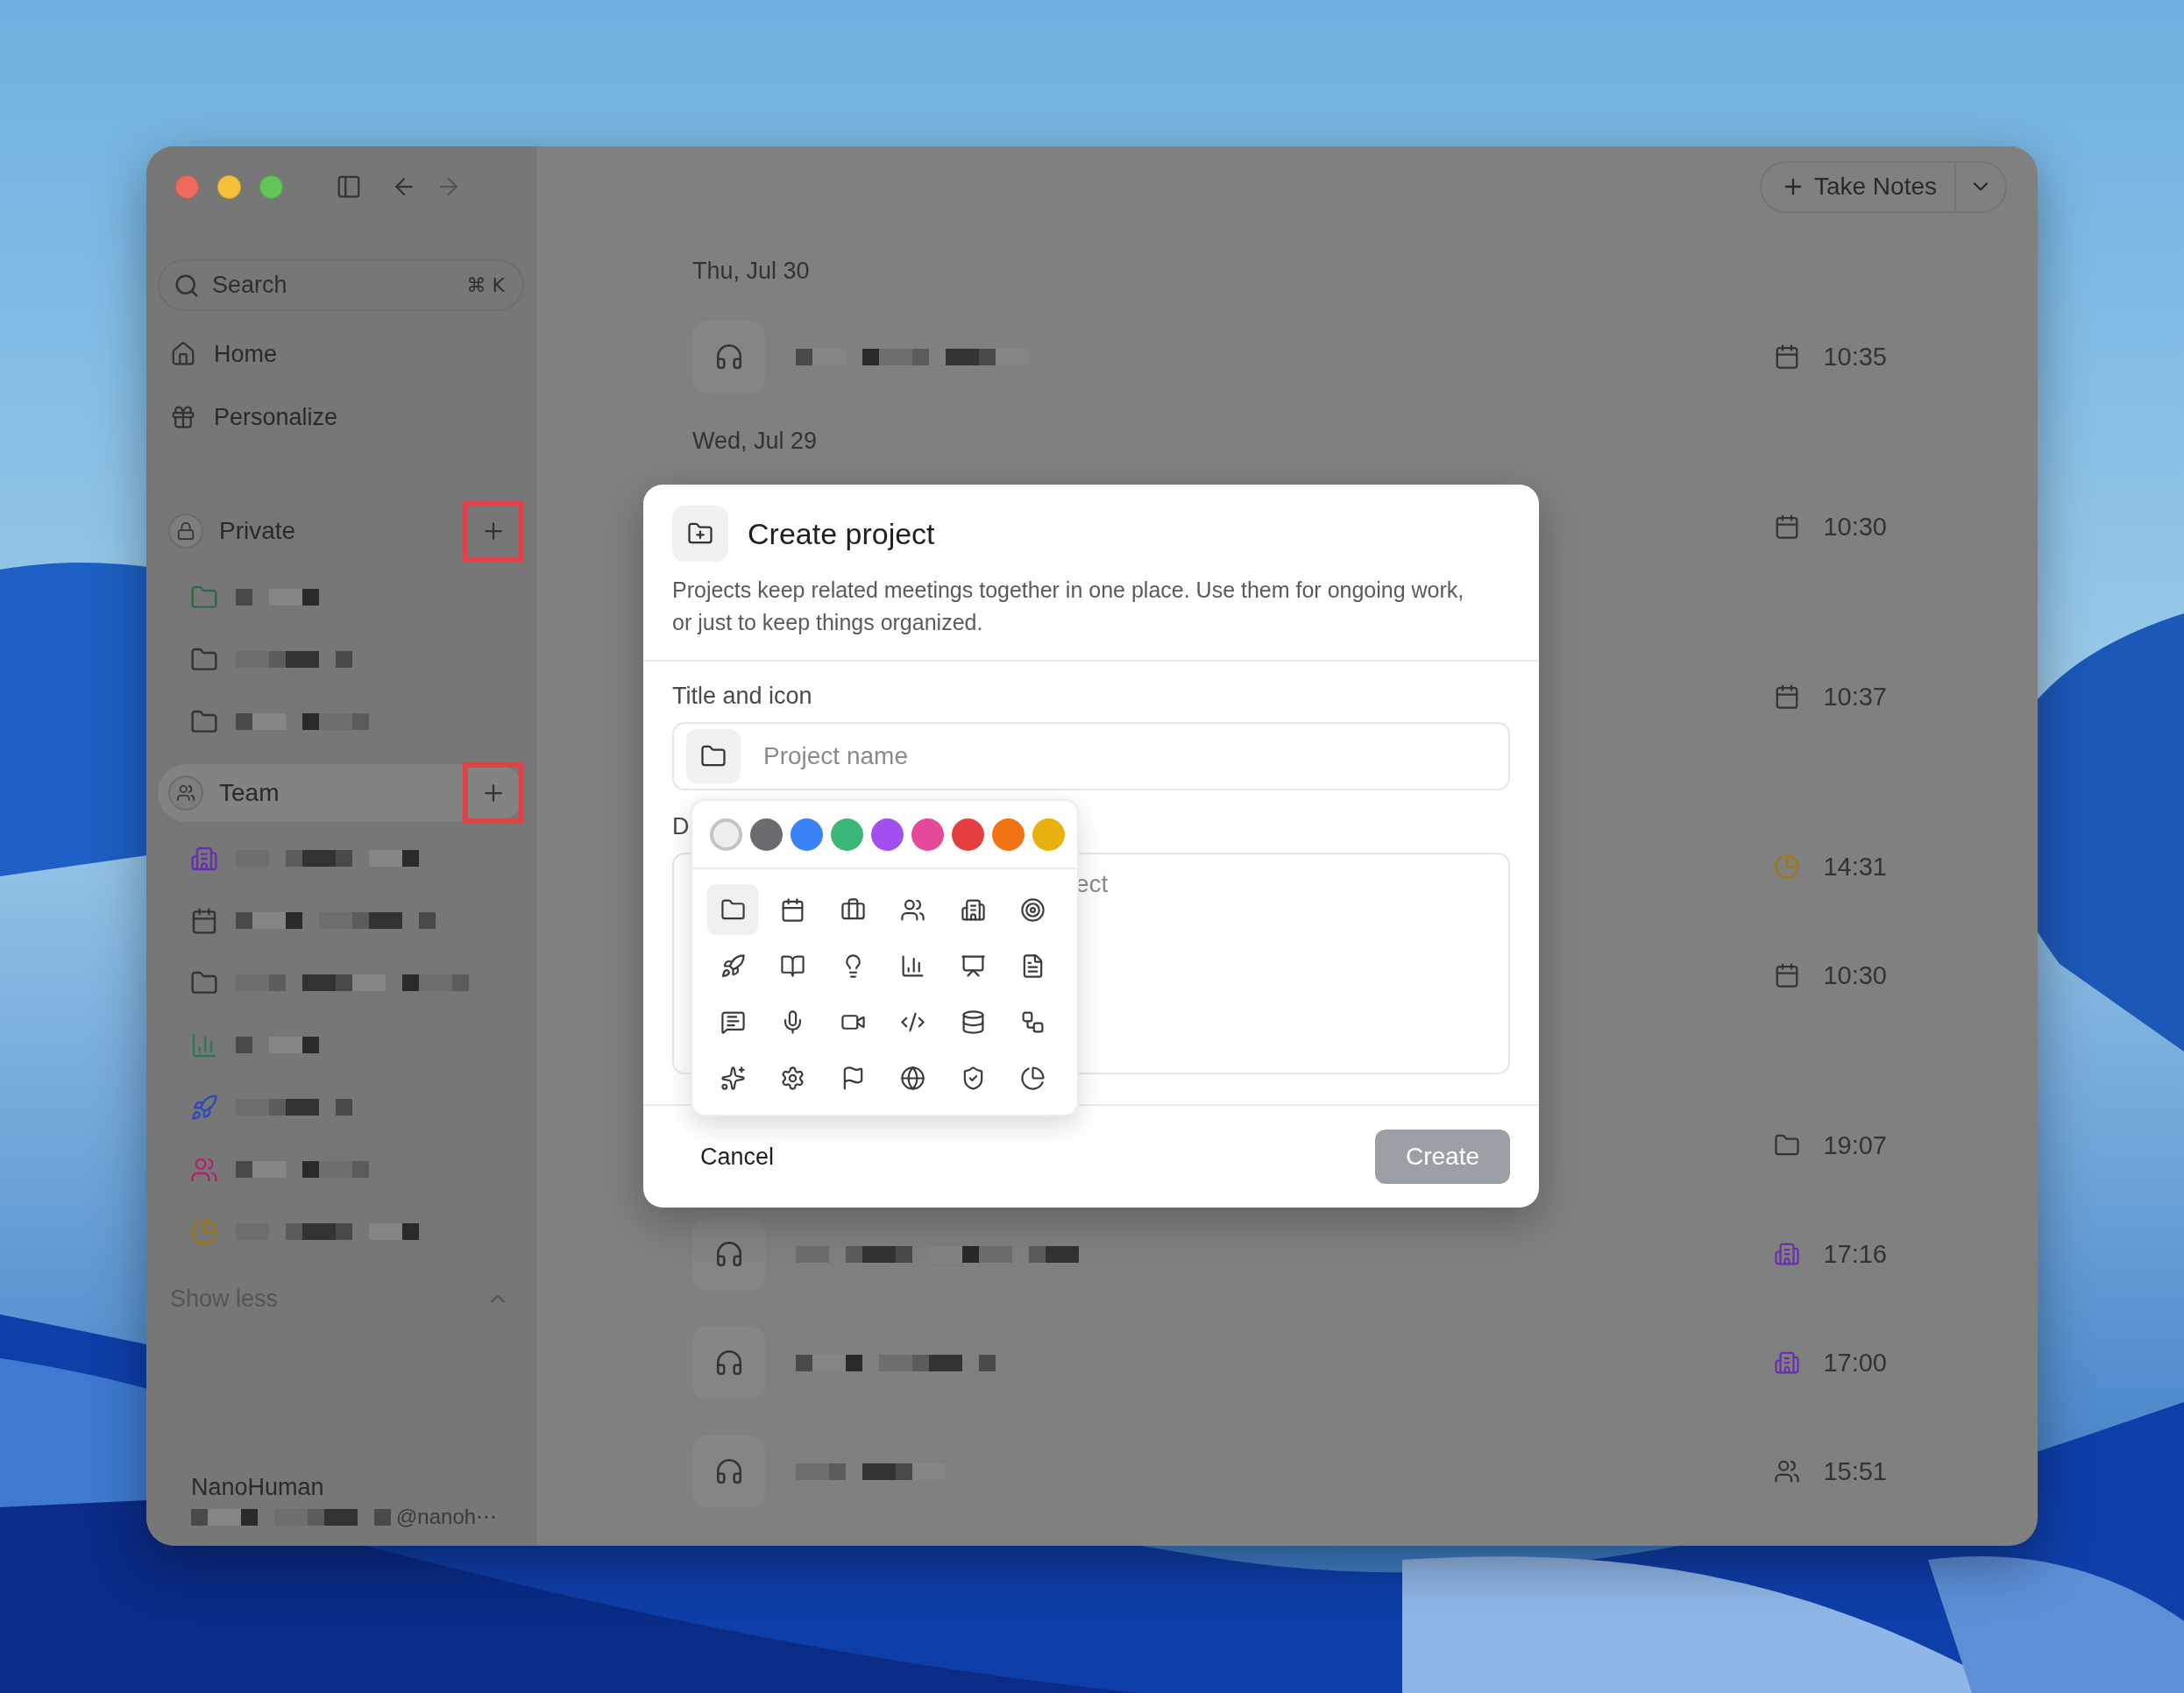  Describe the element at coordinates (1068, 606) in the screenshot. I see `dialog-description: Projects keep related meetings together in one place. Use them for ongoing work, or just to keep things organized.` at that location.